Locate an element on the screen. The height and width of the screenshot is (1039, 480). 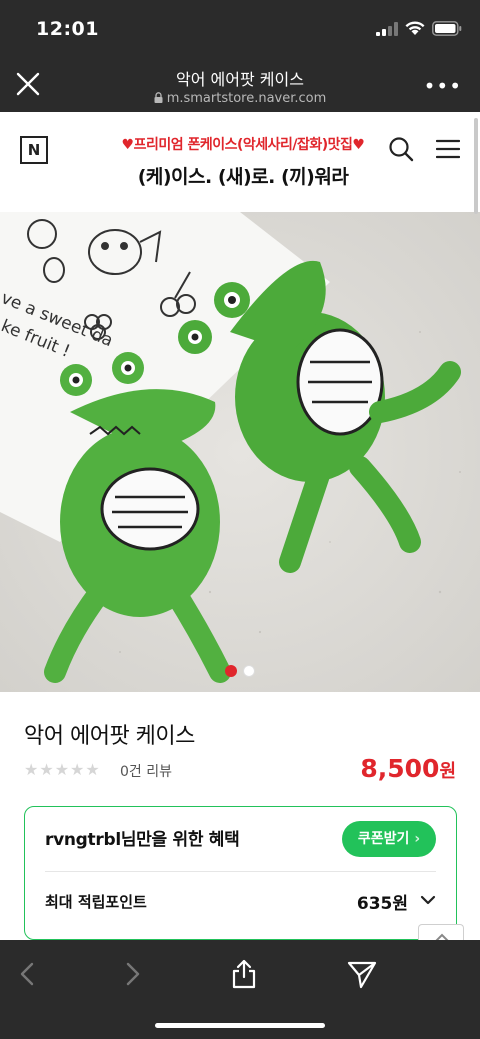
battery-icon is located at coordinates (447, 28).